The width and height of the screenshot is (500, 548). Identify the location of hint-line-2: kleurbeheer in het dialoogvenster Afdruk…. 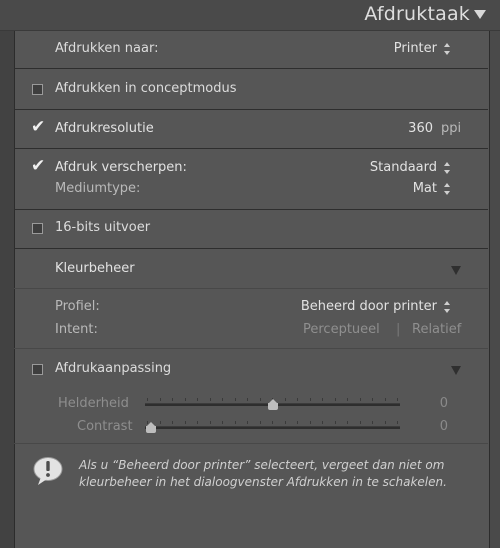
(263, 482).